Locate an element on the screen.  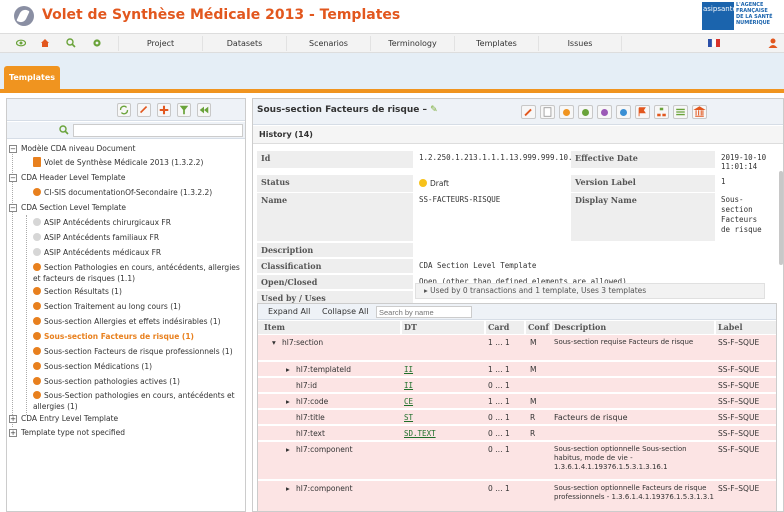
table-search-input is located at coordinates (424, 312).